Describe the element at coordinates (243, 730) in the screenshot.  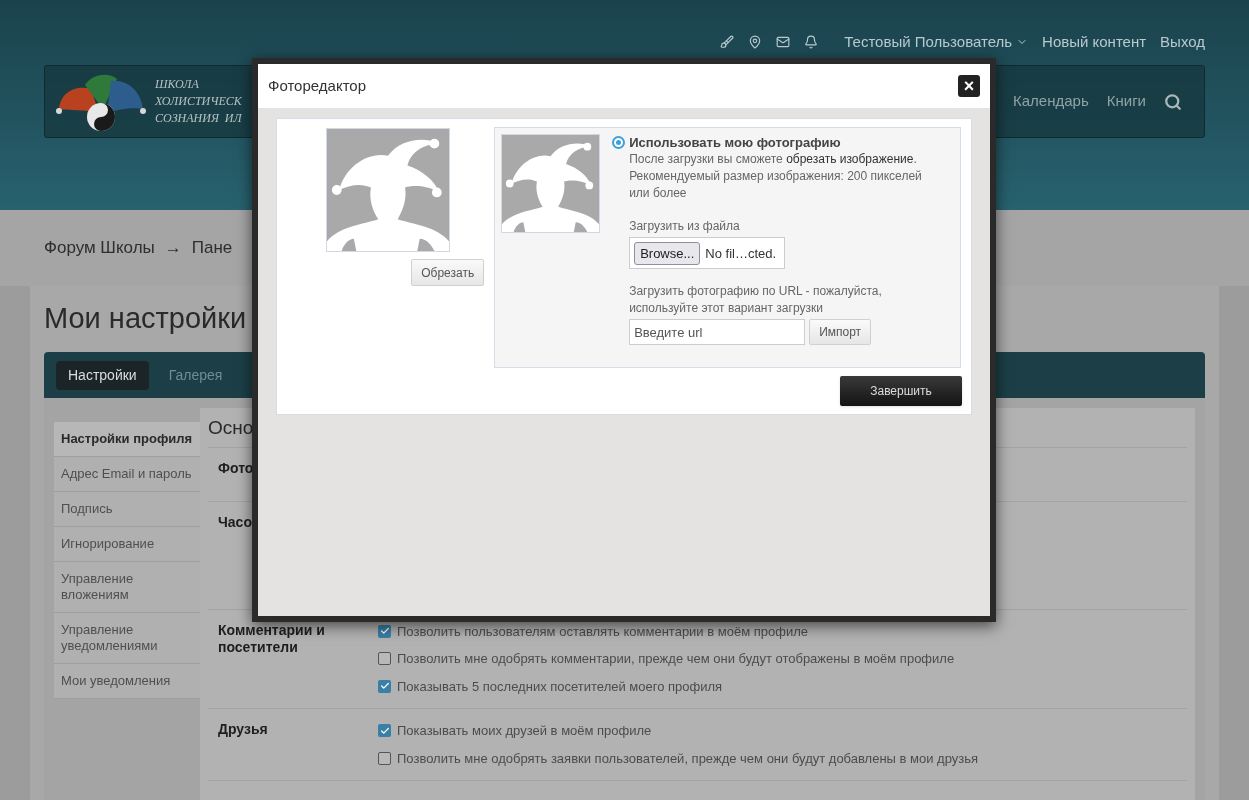
I see `group-label: Друзья` at that location.